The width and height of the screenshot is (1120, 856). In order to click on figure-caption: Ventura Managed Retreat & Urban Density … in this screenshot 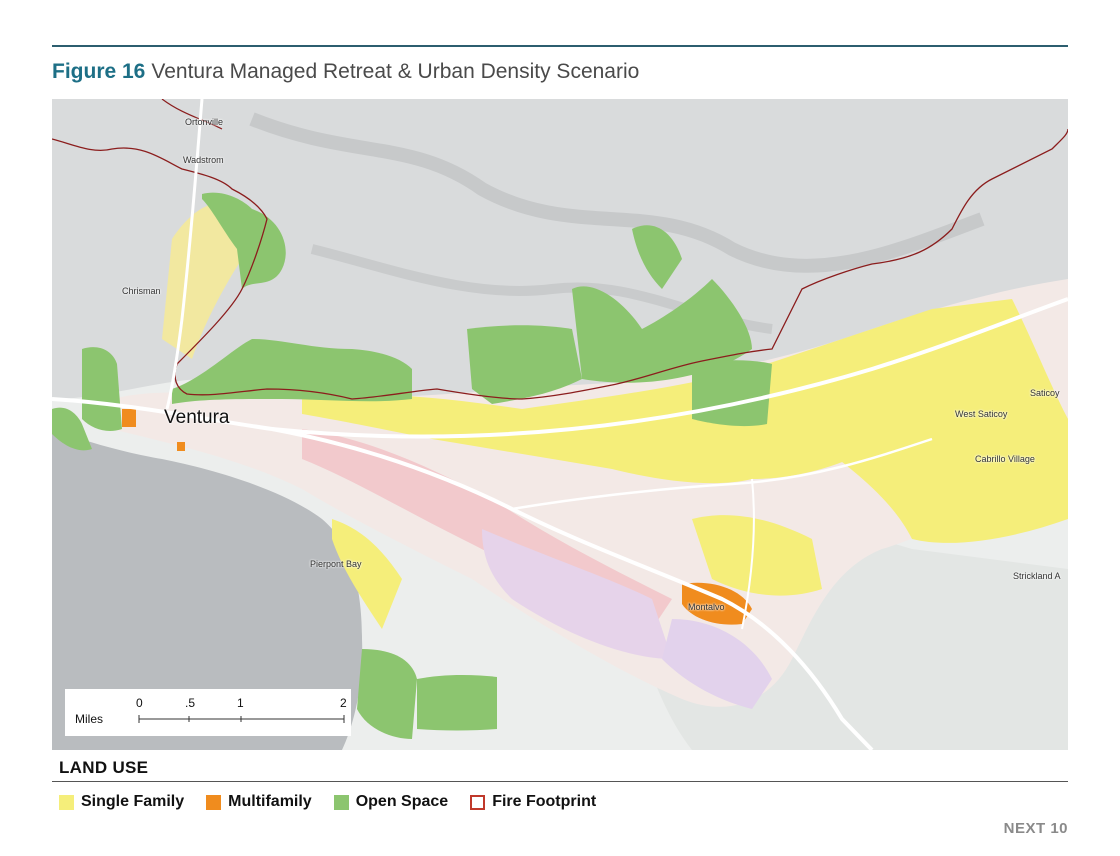, I will do `click(395, 71)`.